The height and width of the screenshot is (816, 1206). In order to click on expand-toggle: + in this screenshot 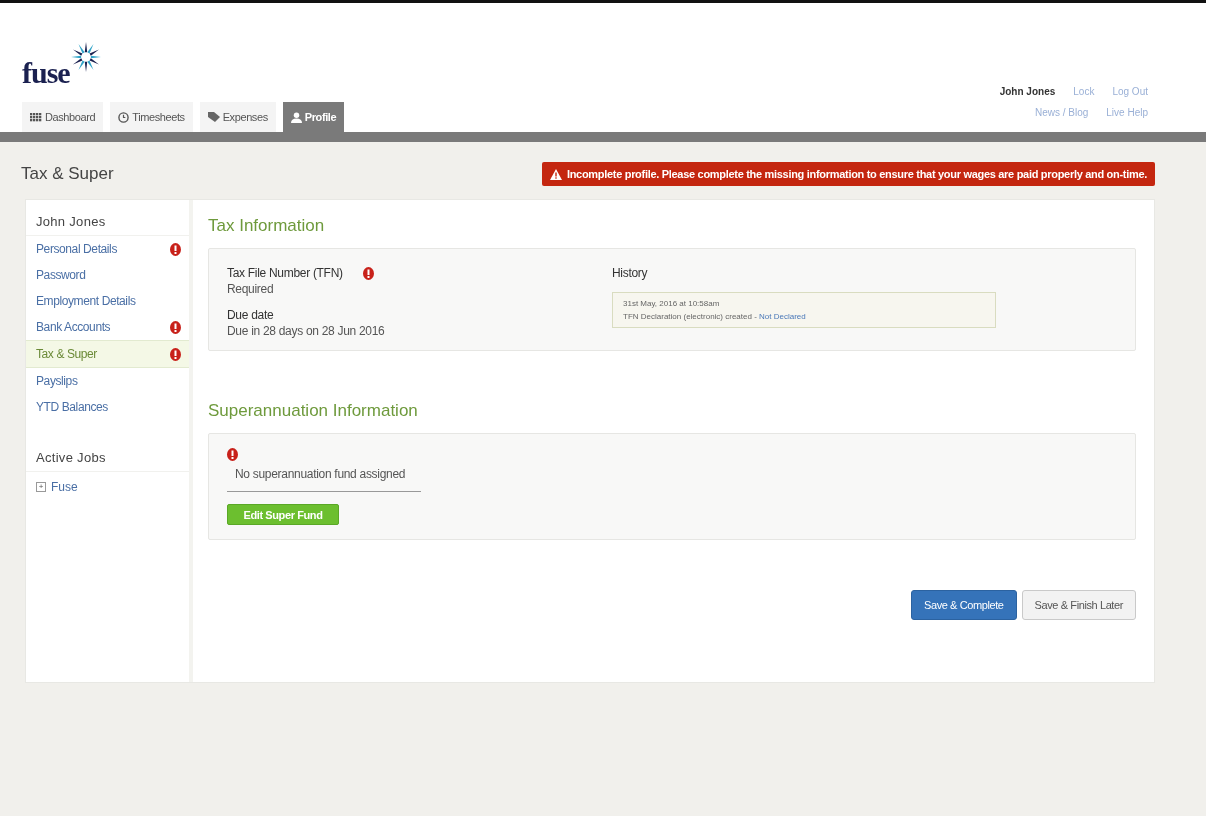, I will do `click(41, 487)`.